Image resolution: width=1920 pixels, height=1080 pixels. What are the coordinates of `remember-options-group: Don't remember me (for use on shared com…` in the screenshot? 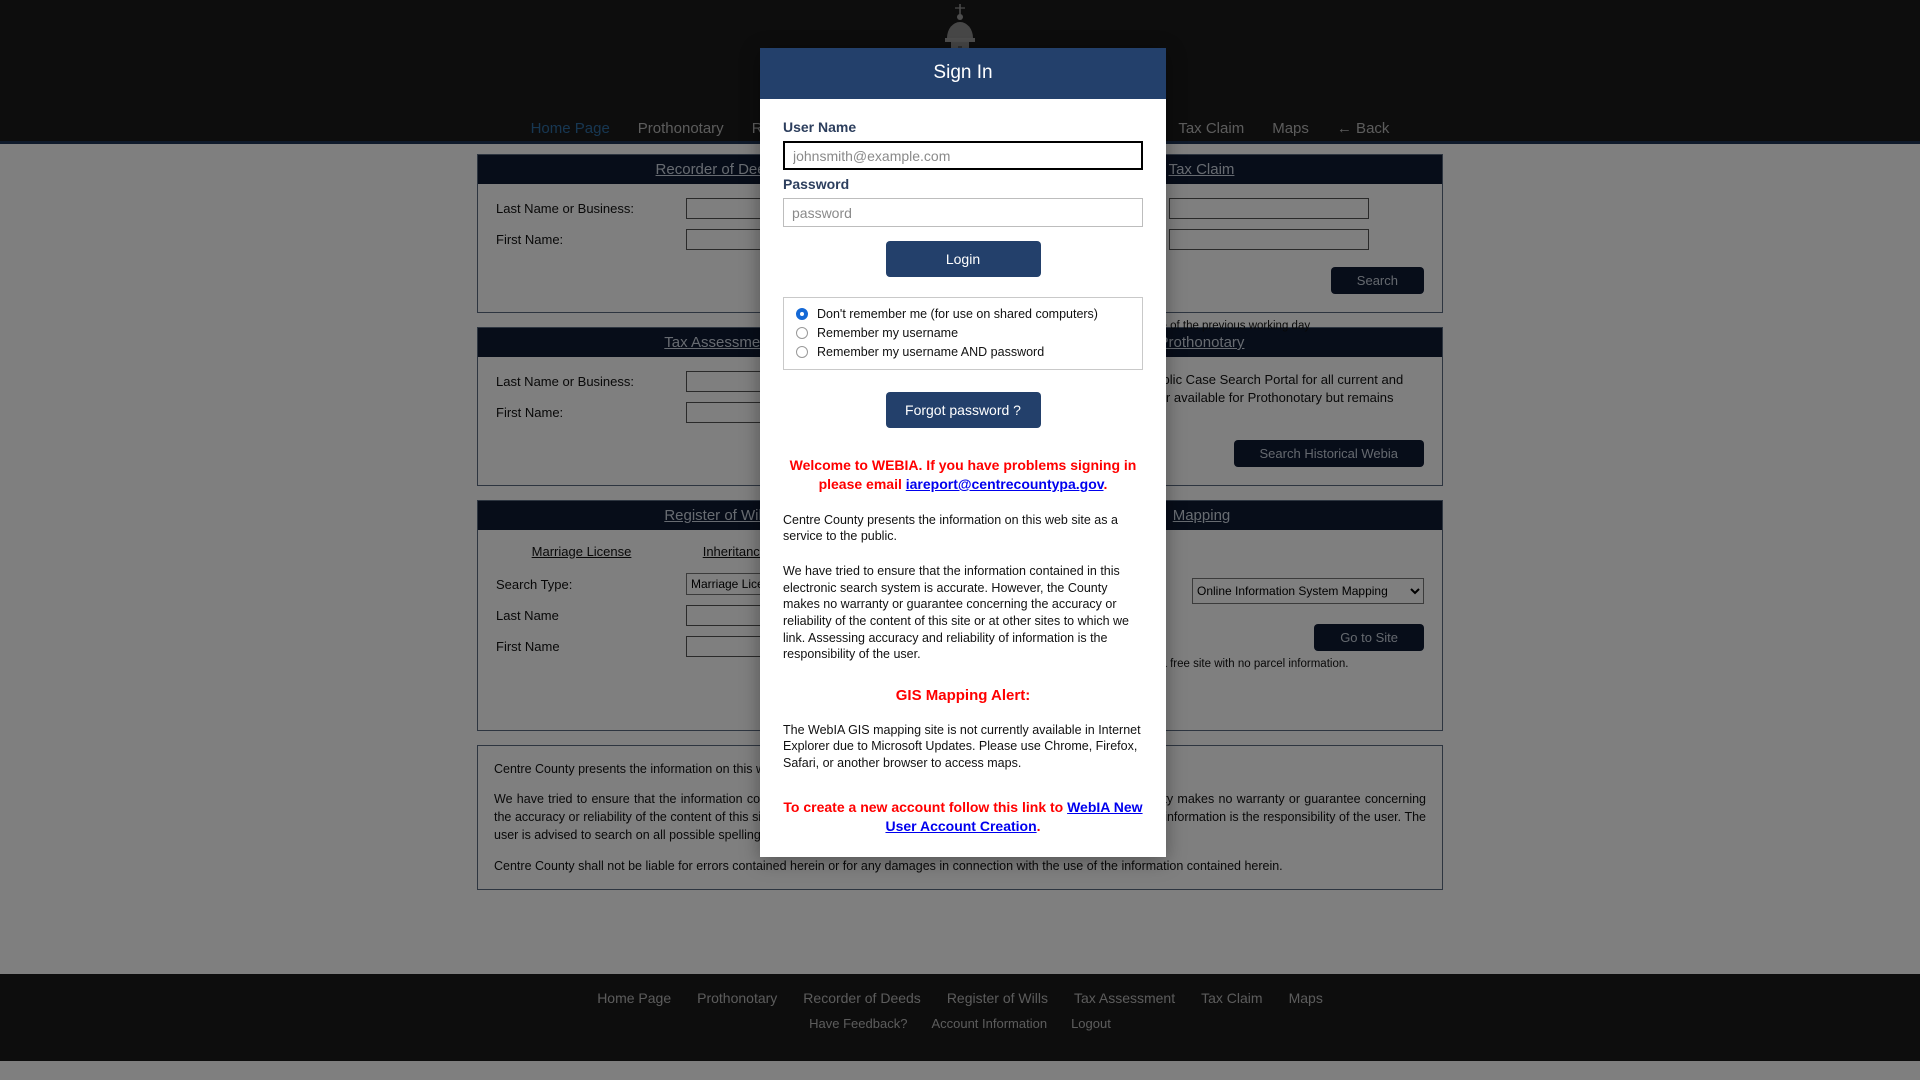 It's located at (963, 333).